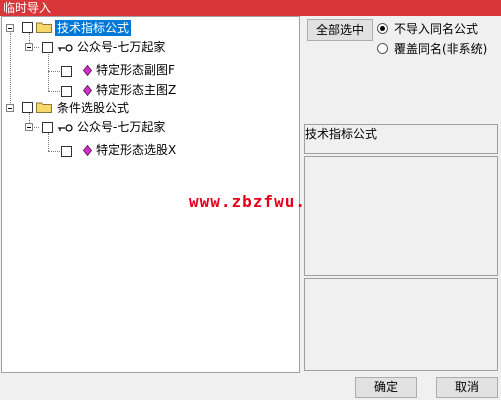 Image resolution: width=501 pixels, height=400 pixels. I want to click on description-panel, so click(401, 324).